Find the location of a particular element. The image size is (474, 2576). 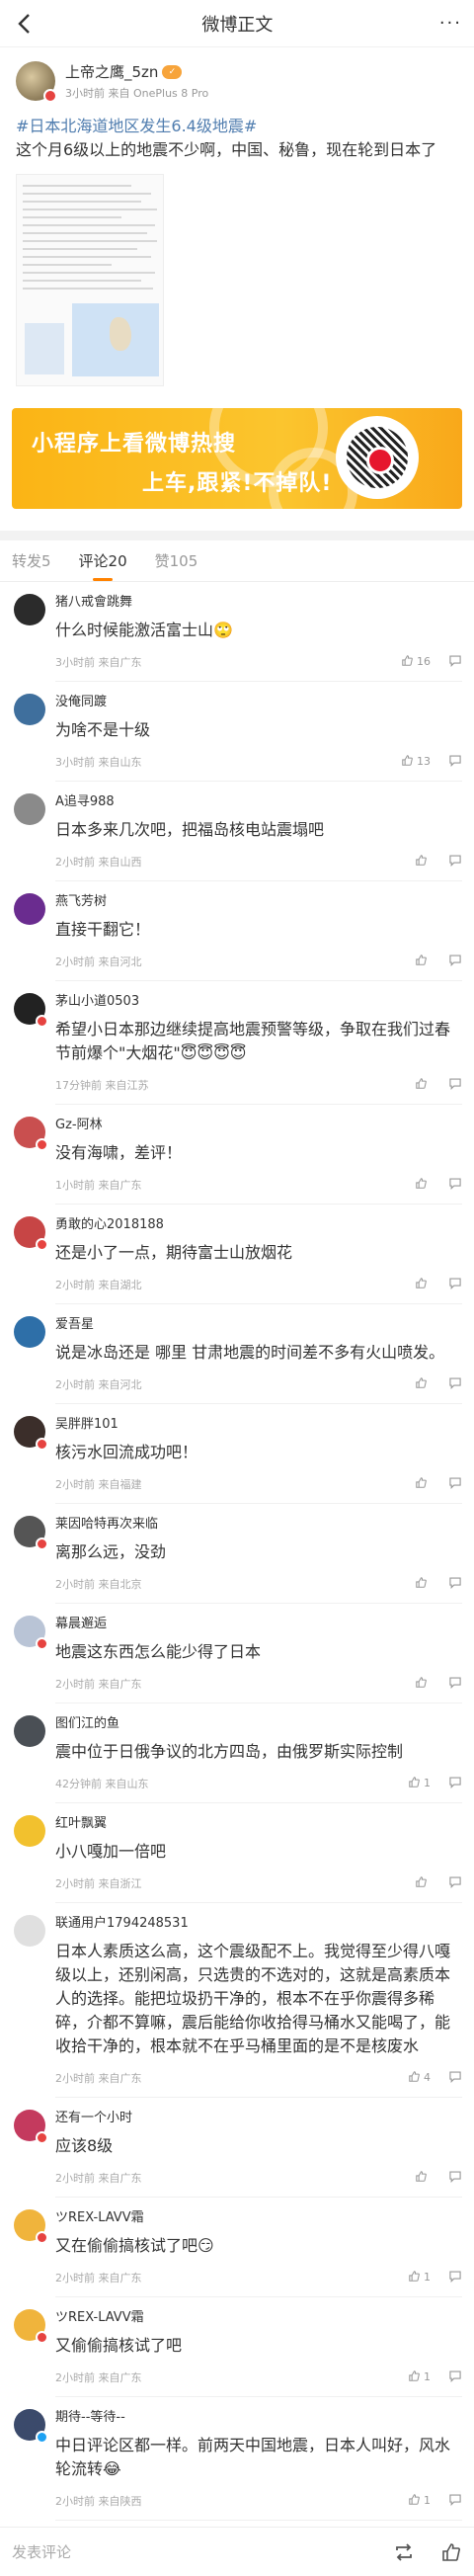

commenter-name: 红叶飘翼 is located at coordinates (258, 1824).